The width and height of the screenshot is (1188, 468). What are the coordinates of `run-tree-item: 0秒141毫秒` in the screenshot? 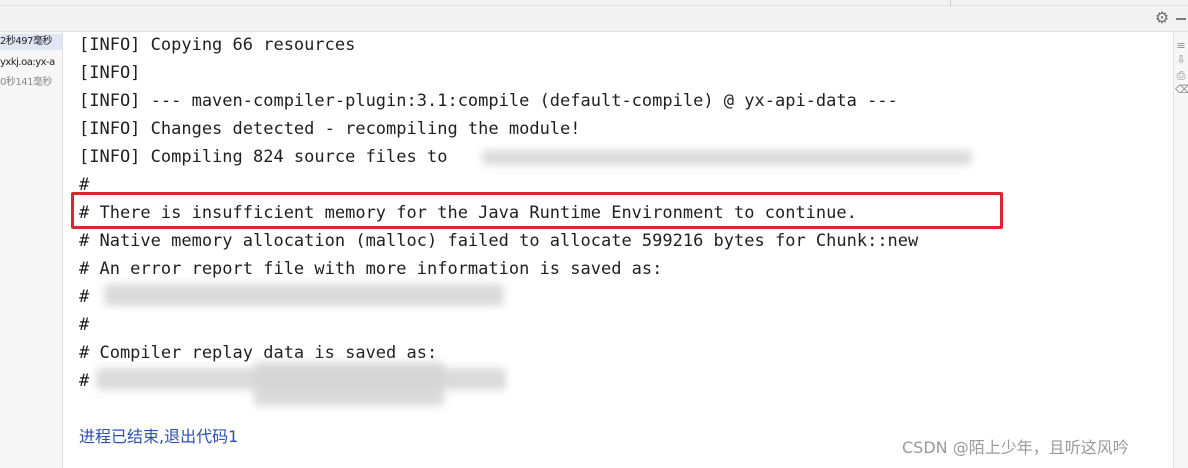 It's located at (26, 83).